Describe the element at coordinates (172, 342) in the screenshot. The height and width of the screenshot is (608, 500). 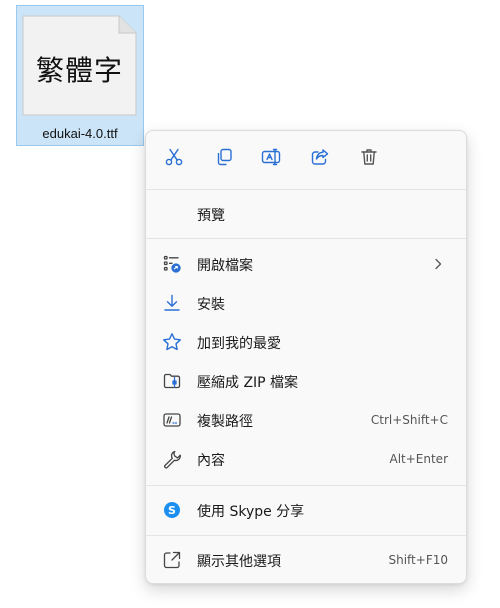
I see `star-icon` at that location.